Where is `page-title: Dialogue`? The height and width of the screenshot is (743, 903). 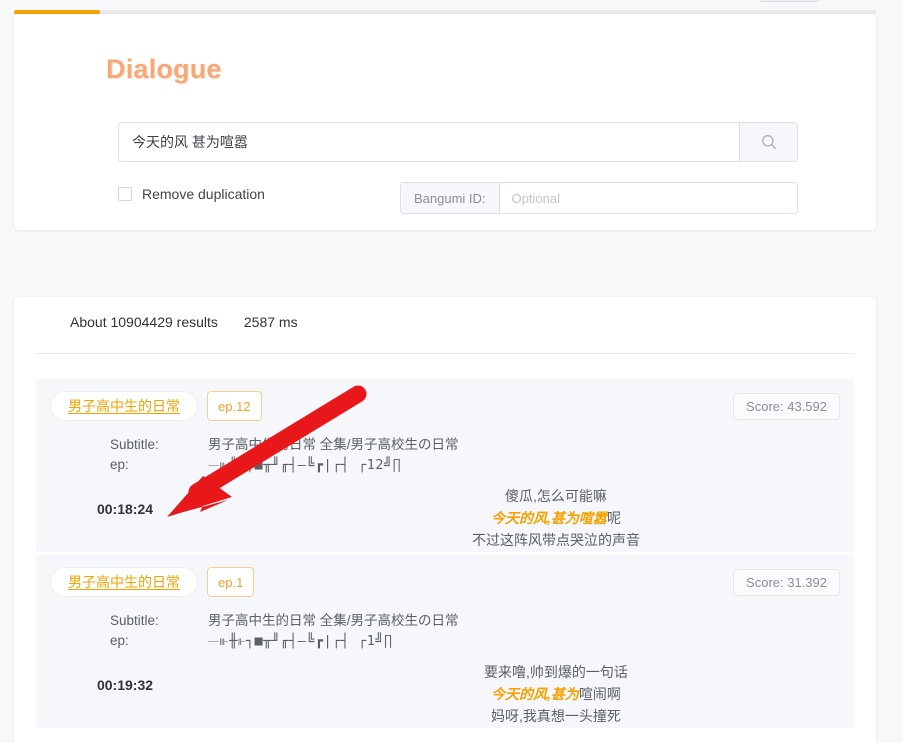
page-title: Dialogue is located at coordinates (164, 69).